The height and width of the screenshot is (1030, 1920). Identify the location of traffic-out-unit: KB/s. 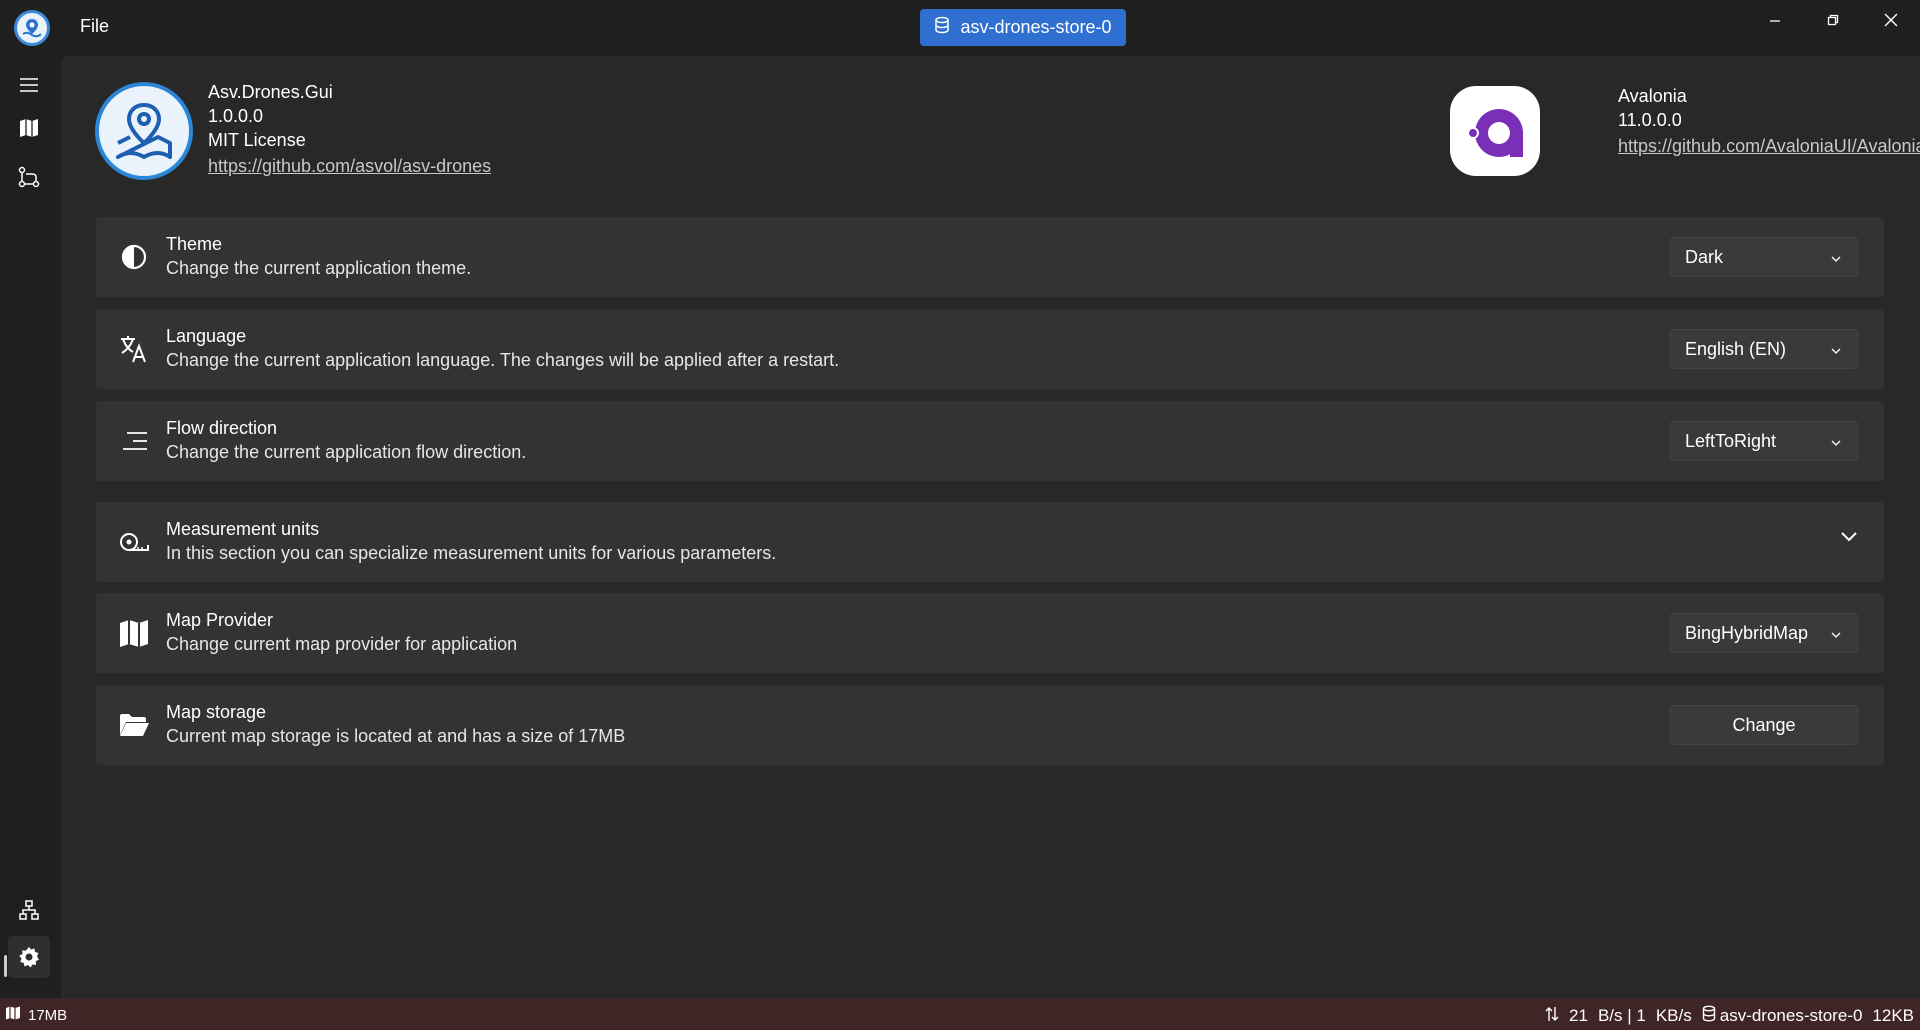
(1673, 1015).